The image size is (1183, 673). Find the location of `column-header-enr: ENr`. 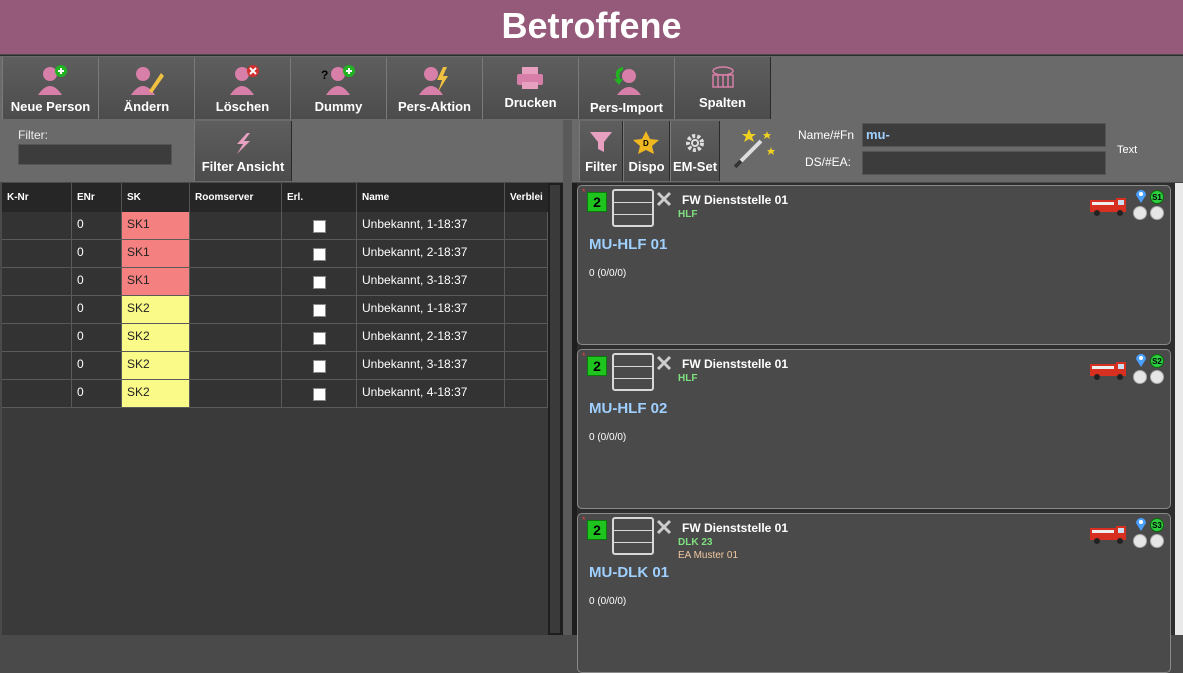

column-header-enr: ENr is located at coordinates (97, 197).